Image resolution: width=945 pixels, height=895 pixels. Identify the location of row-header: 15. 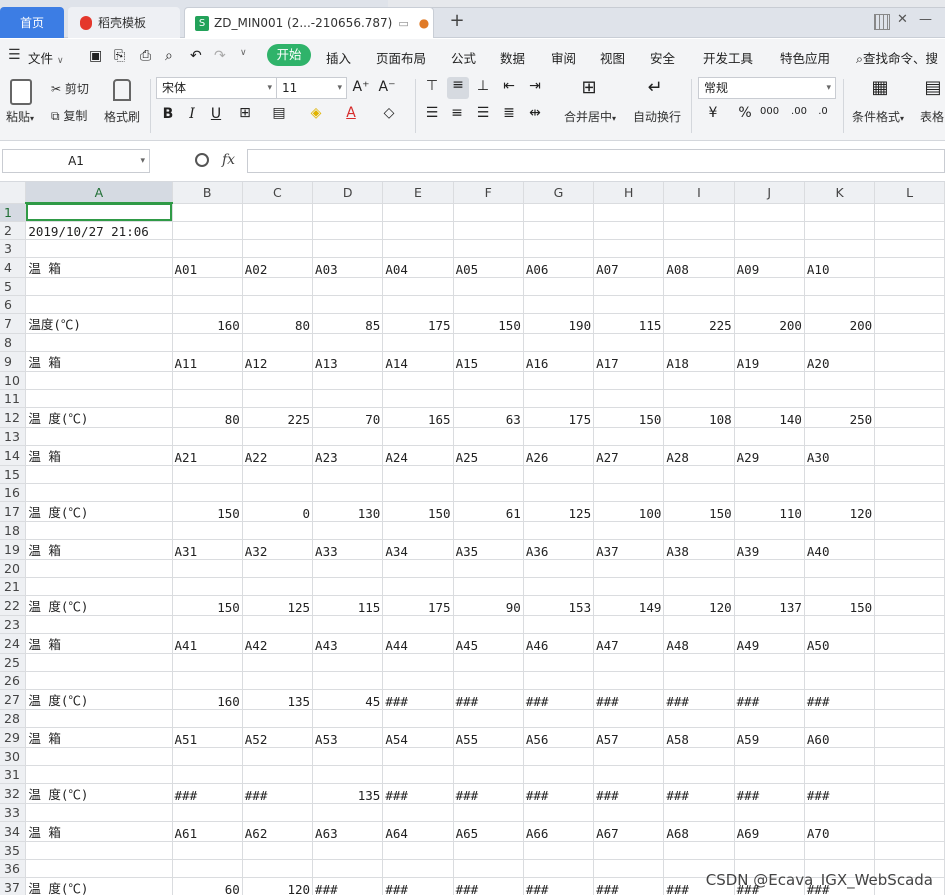
(13, 474).